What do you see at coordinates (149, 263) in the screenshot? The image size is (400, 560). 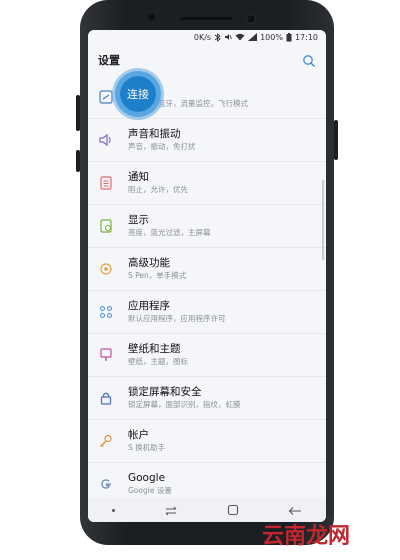 I see `item-title: 高级功能` at bounding box center [149, 263].